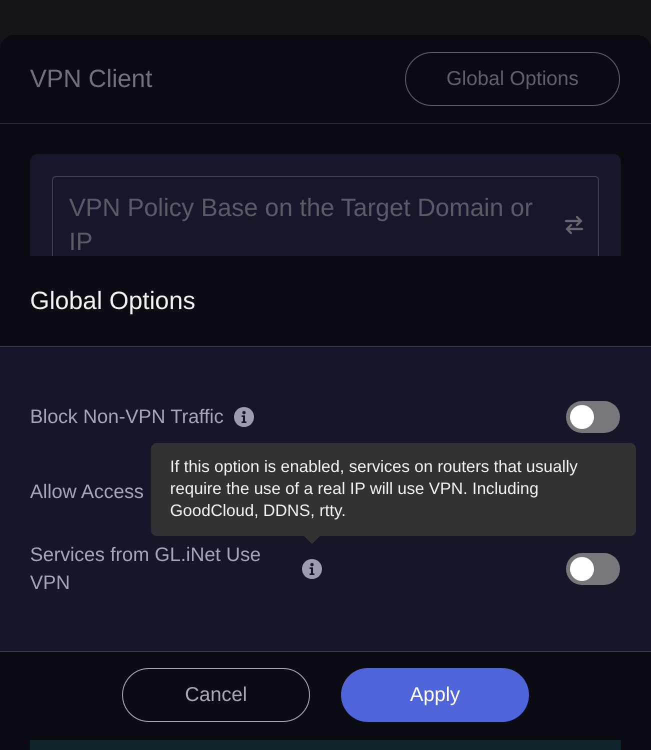  I want to click on global-options-button: Global Options, so click(512, 79).